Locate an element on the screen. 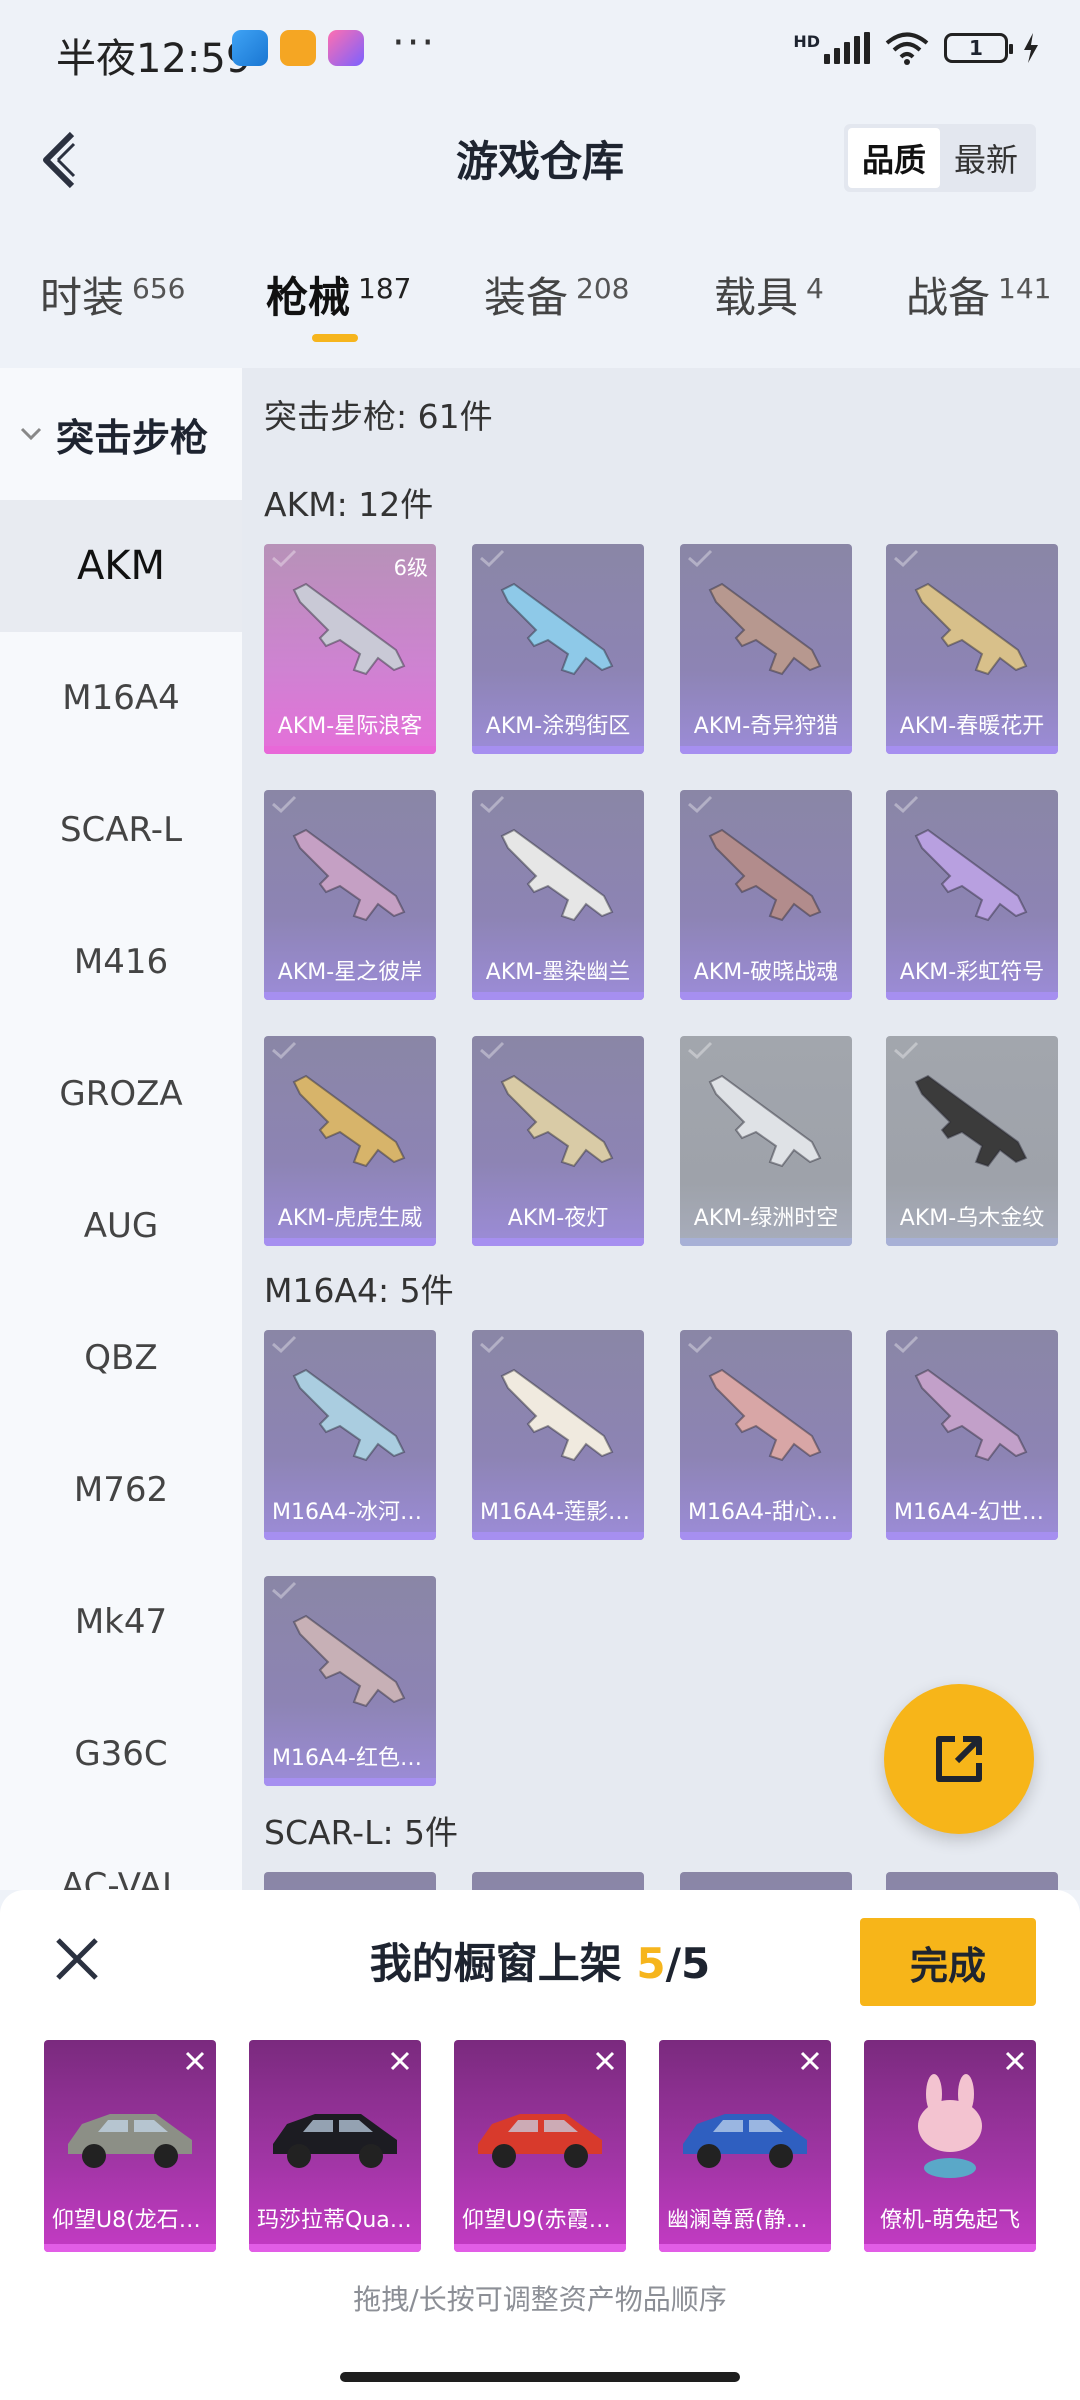 This screenshot has width=1080, height=2400. weapon-card: AKM-墨染幽兰 is located at coordinates (558, 895).